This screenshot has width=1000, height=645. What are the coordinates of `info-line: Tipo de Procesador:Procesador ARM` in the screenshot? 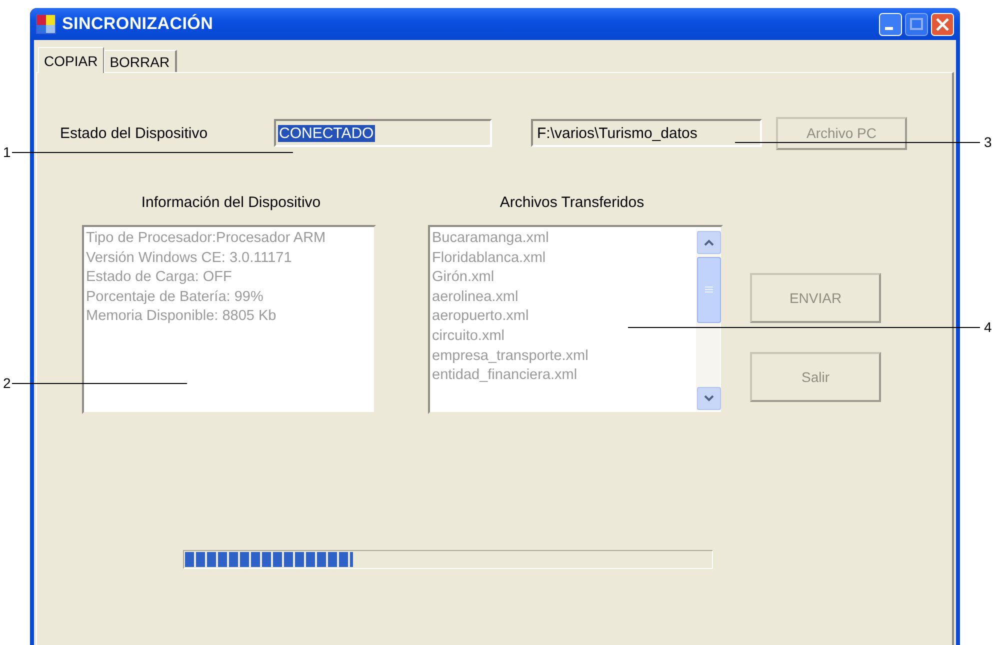 It's located at (206, 238).